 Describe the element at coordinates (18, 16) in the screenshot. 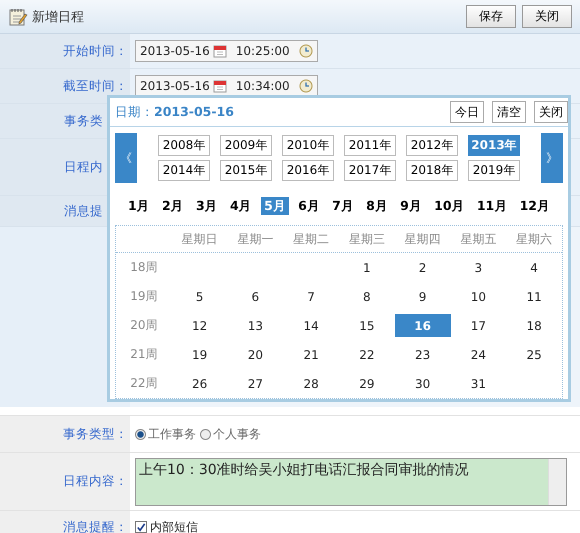

I see `notepad-icon` at that location.